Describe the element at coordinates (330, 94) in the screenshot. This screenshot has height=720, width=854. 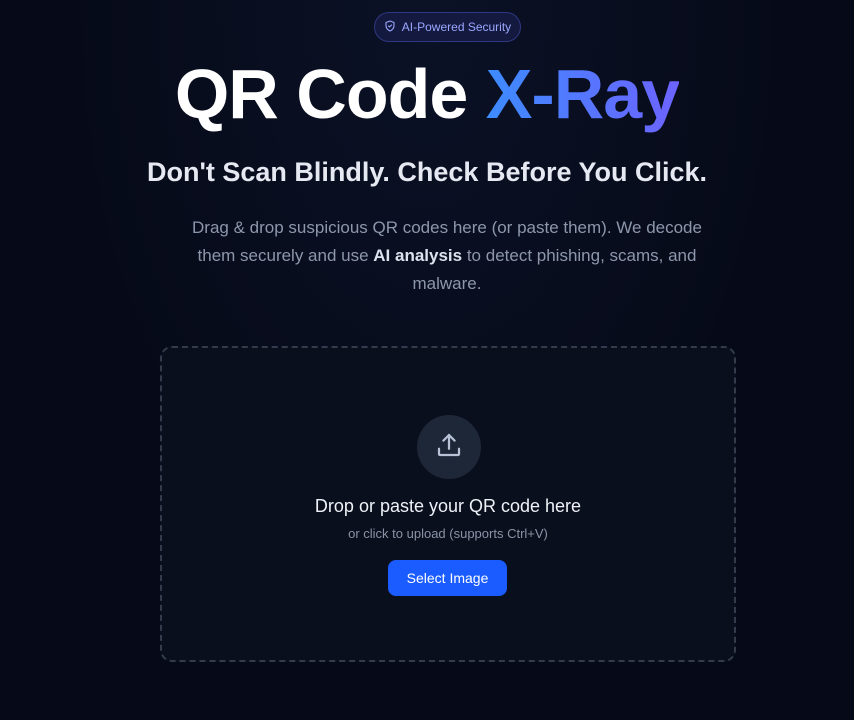
I see `title-main: QR Code` at that location.